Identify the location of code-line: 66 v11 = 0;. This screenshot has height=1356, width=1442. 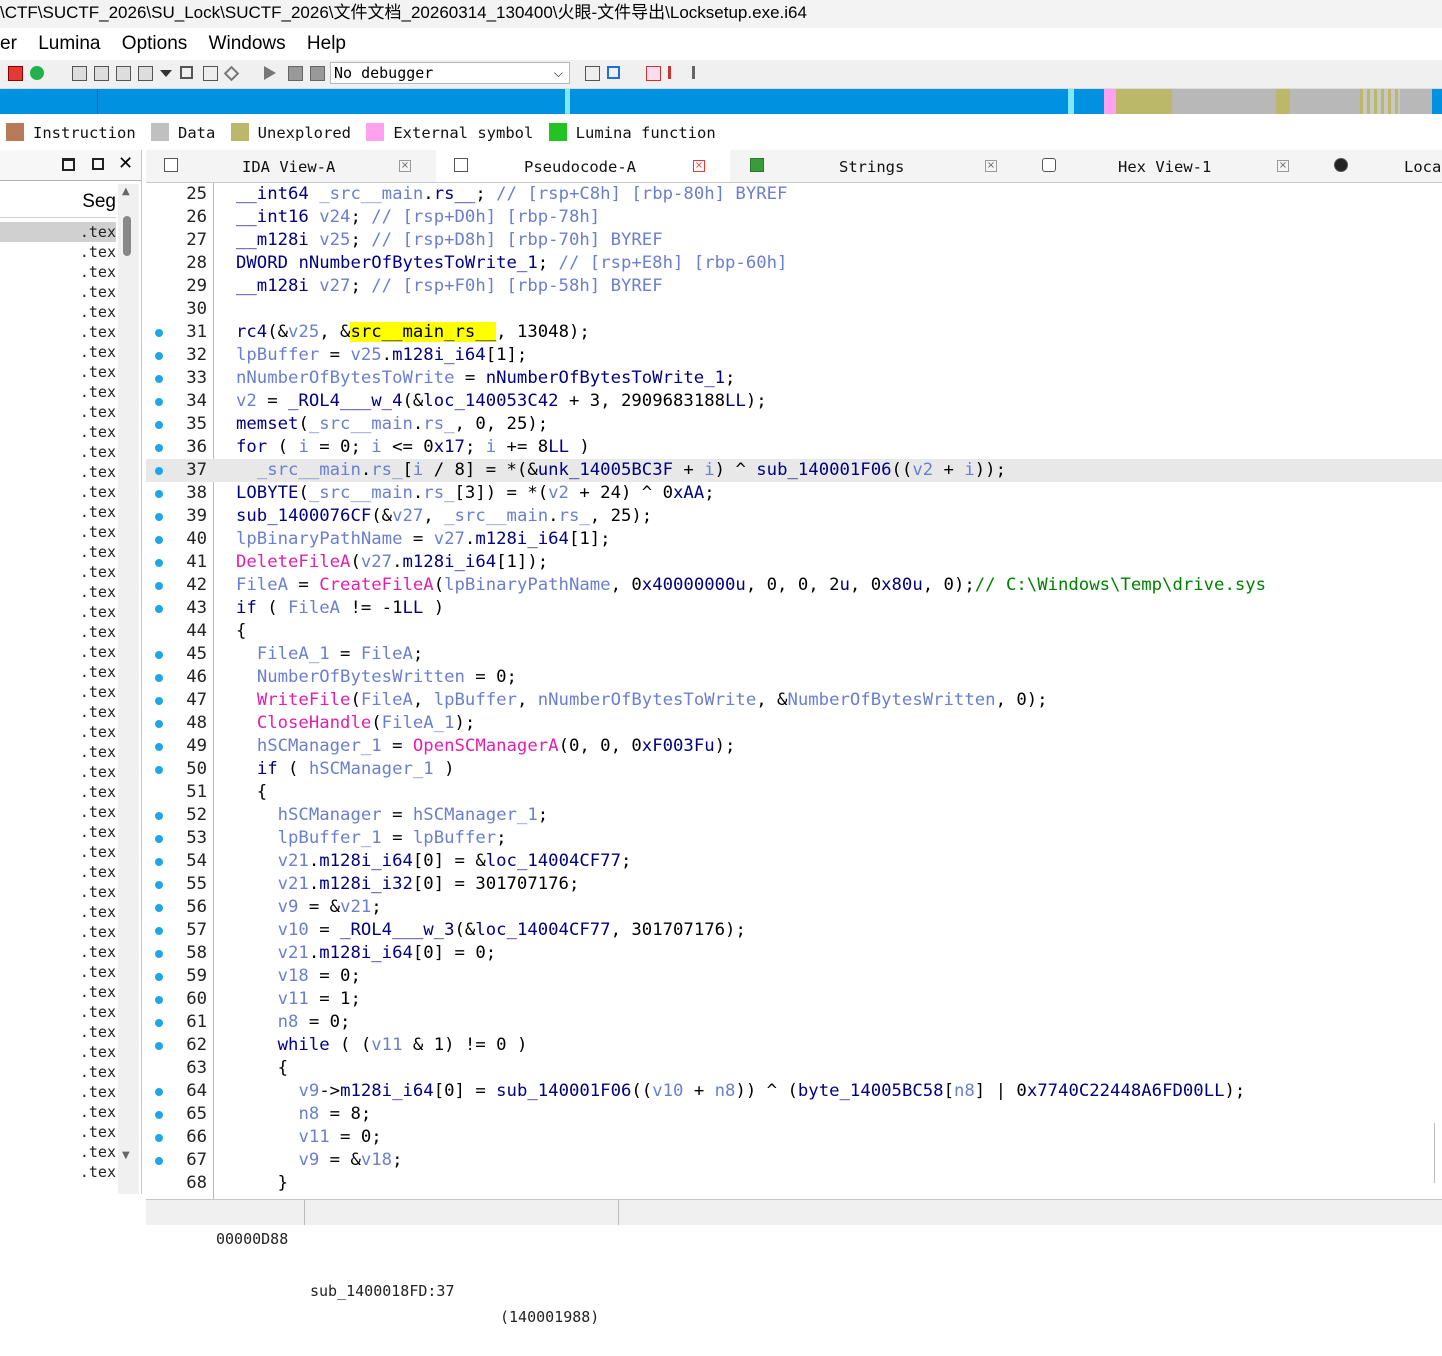
(794, 1137).